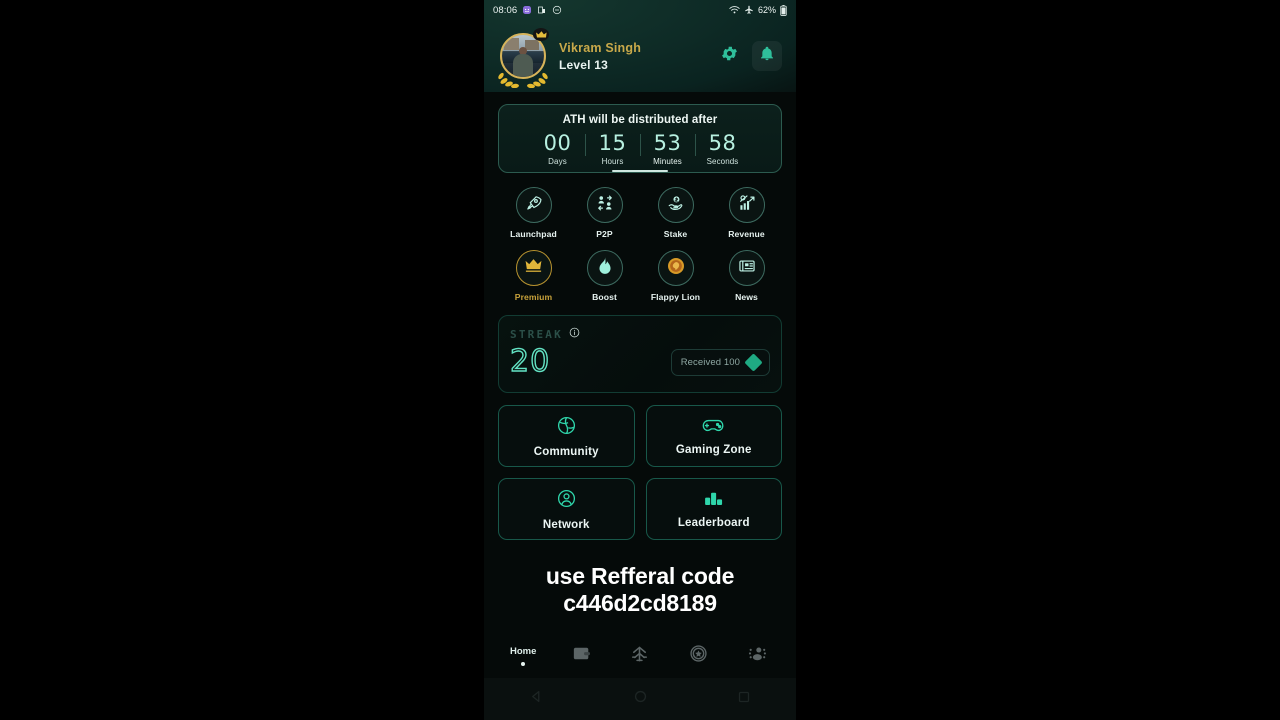  What do you see at coordinates (713, 449) in the screenshot?
I see `feature-card-label: Gaming Zone` at bounding box center [713, 449].